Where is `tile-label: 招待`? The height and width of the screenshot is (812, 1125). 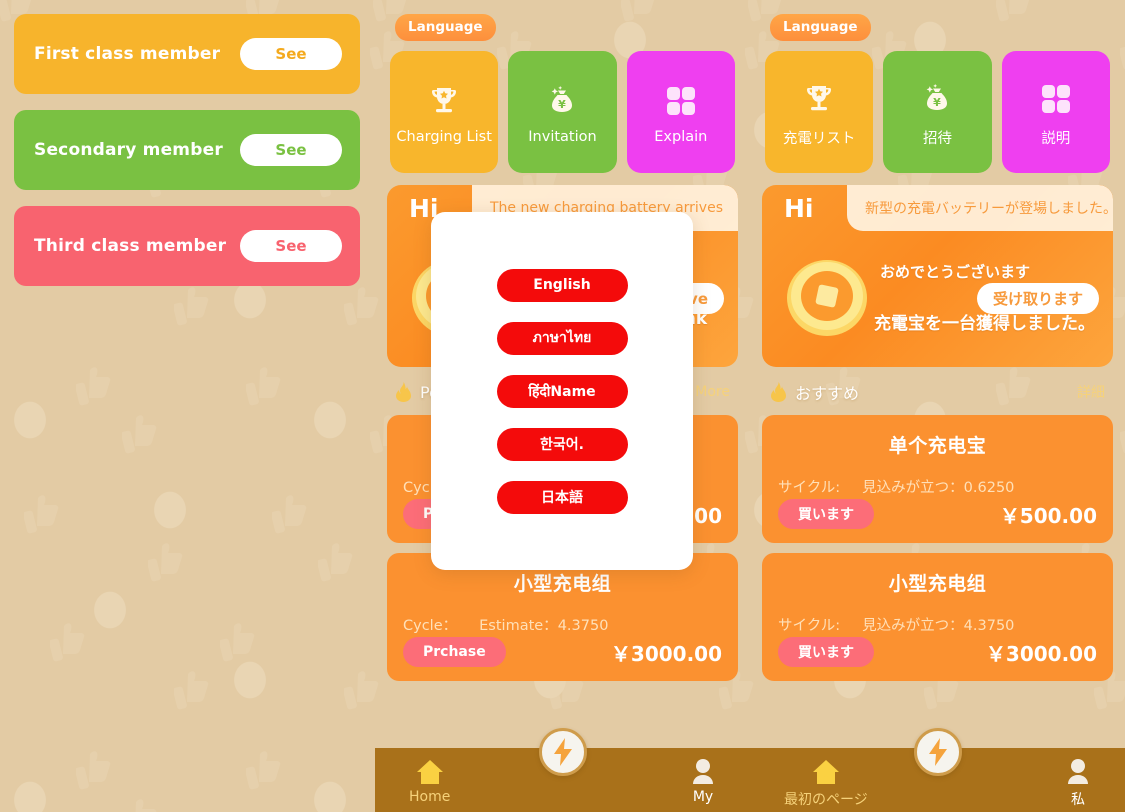 tile-label: 招待 is located at coordinates (937, 138).